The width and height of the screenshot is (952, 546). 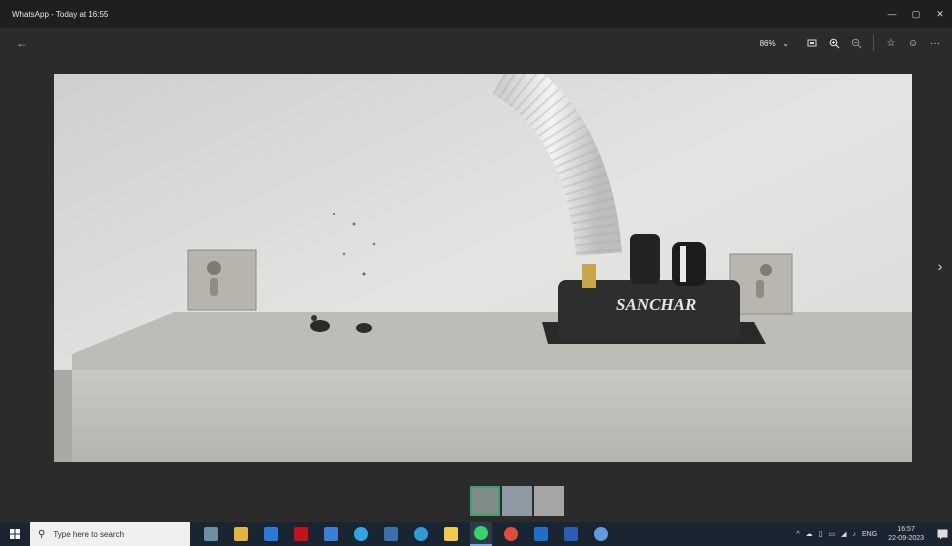 I want to click on telegram-icon, so click(x=361, y=534).